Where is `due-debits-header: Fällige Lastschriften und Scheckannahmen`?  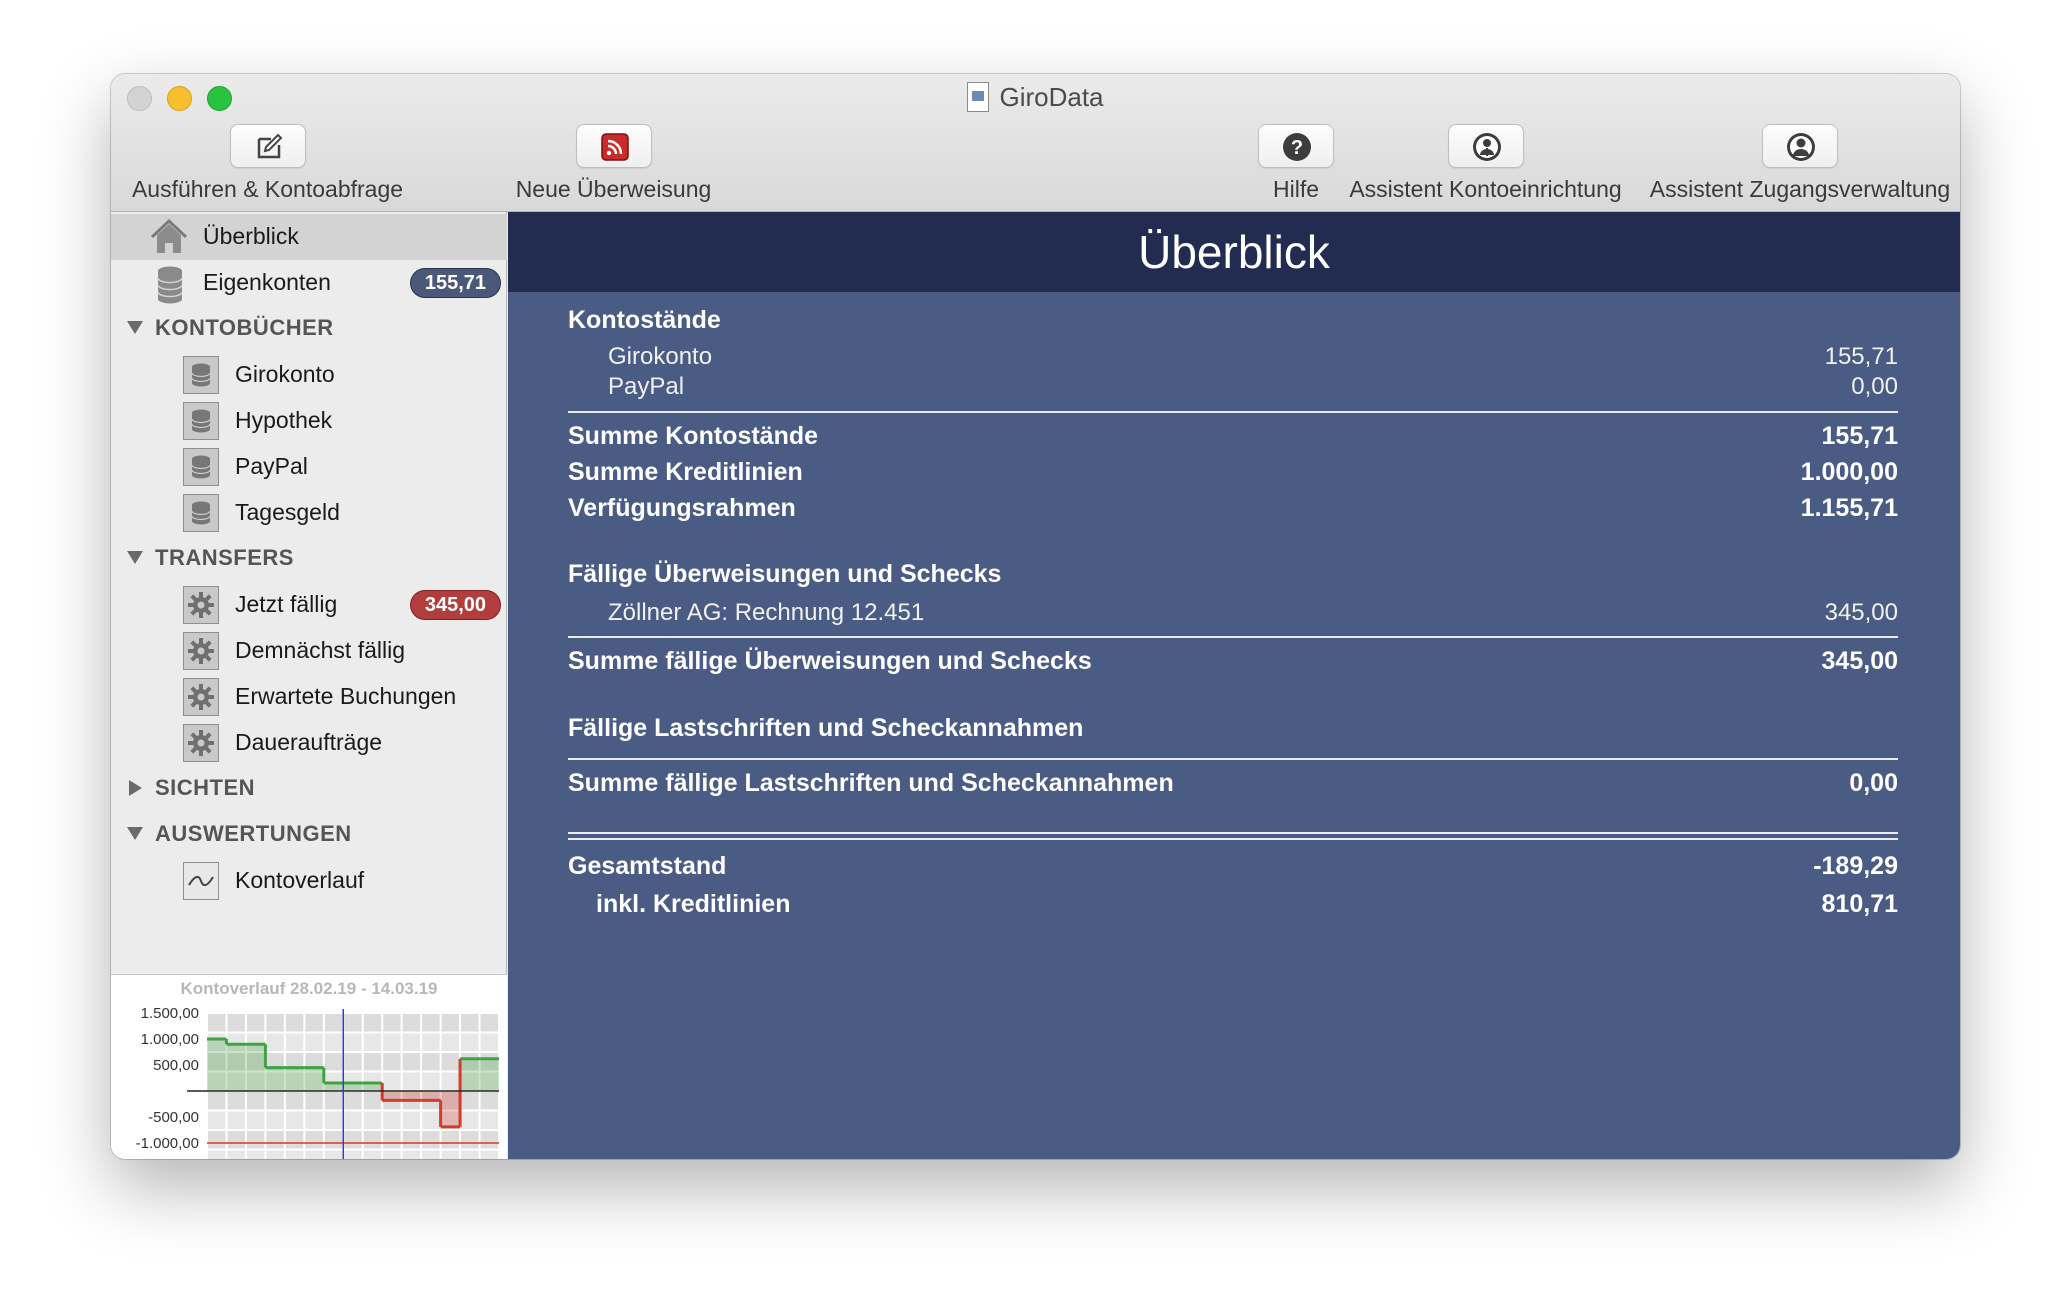 due-debits-header: Fällige Lastschriften und Scheckannahmen is located at coordinates (826, 728).